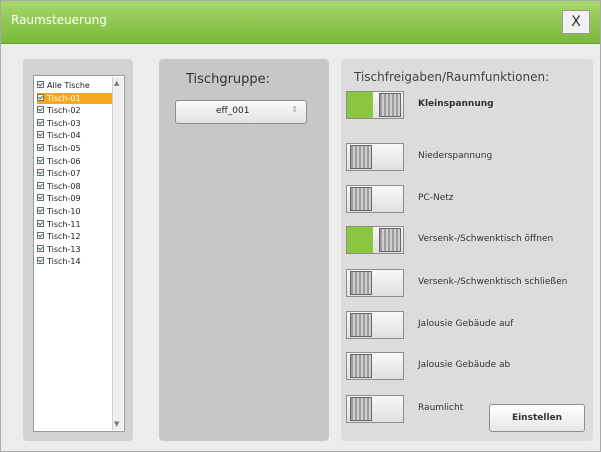 The image size is (601, 452). I want to click on list-item: Tisch-12, so click(74, 236).